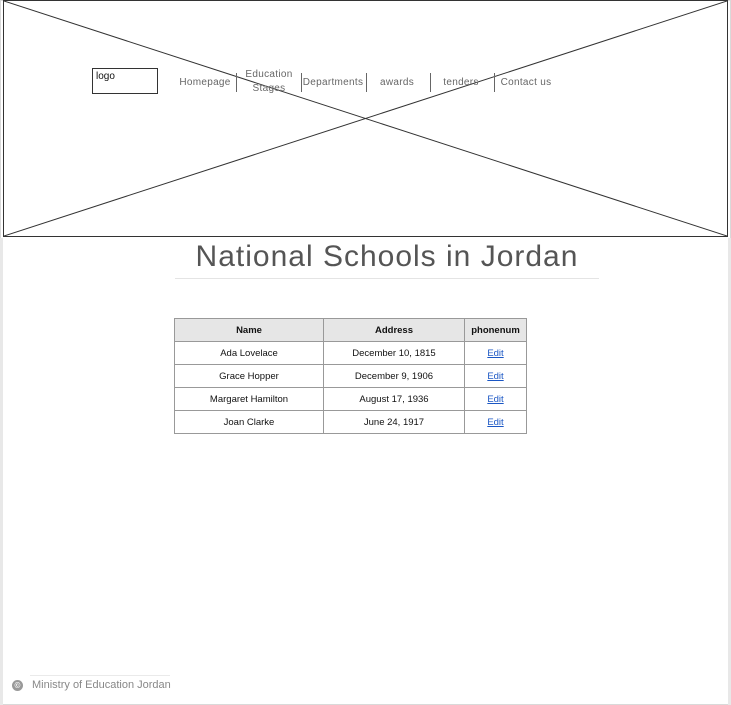 The width and height of the screenshot is (731, 705). I want to click on copyright-icon: ©, so click(17, 685).